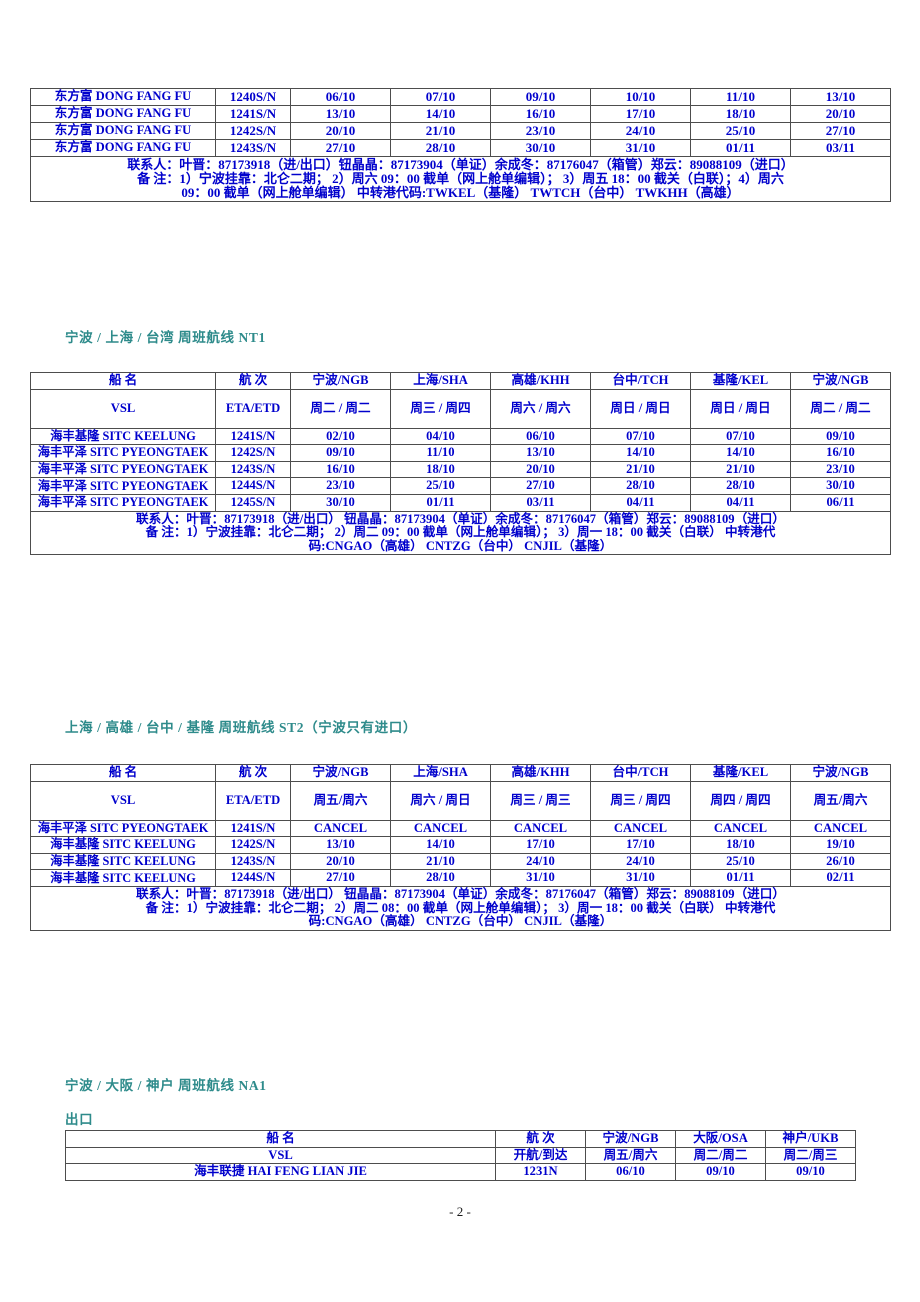 The height and width of the screenshot is (1302, 920). Describe the element at coordinates (460, 545) in the screenshot. I see `note-line: 码:CNGAO（高雄） CNTZG（台中） CNJIL（基隆）` at that location.